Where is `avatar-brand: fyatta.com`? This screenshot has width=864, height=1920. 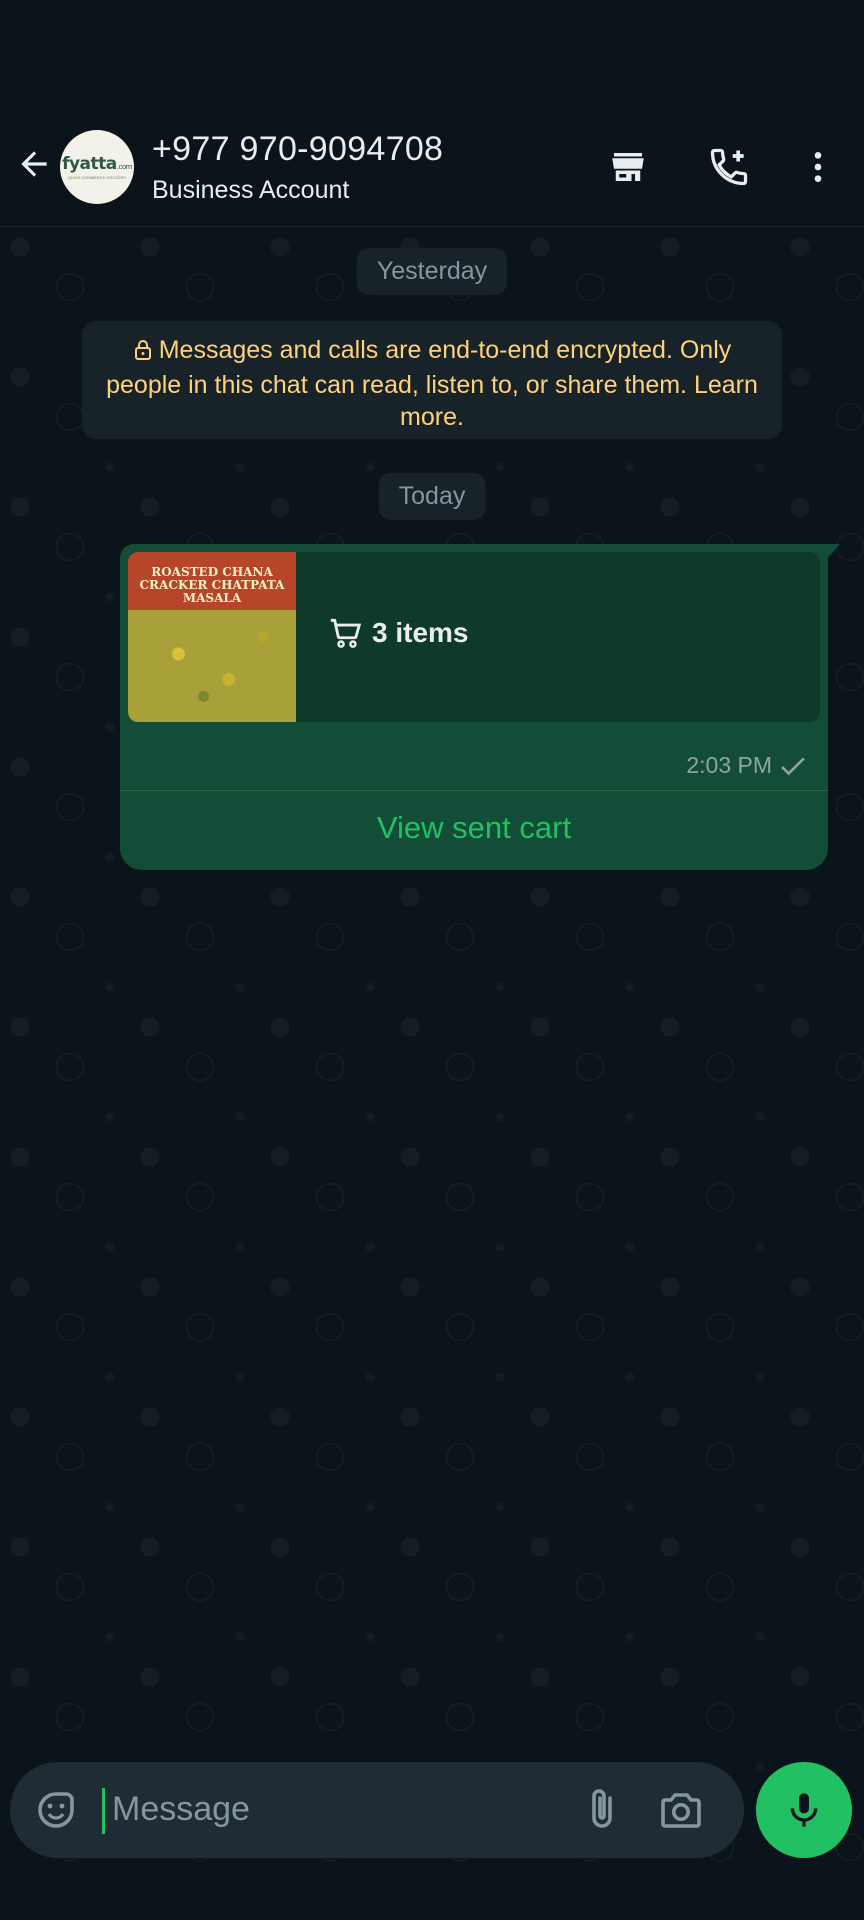 avatar-brand: fyatta.com is located at coordinates (97, 164).